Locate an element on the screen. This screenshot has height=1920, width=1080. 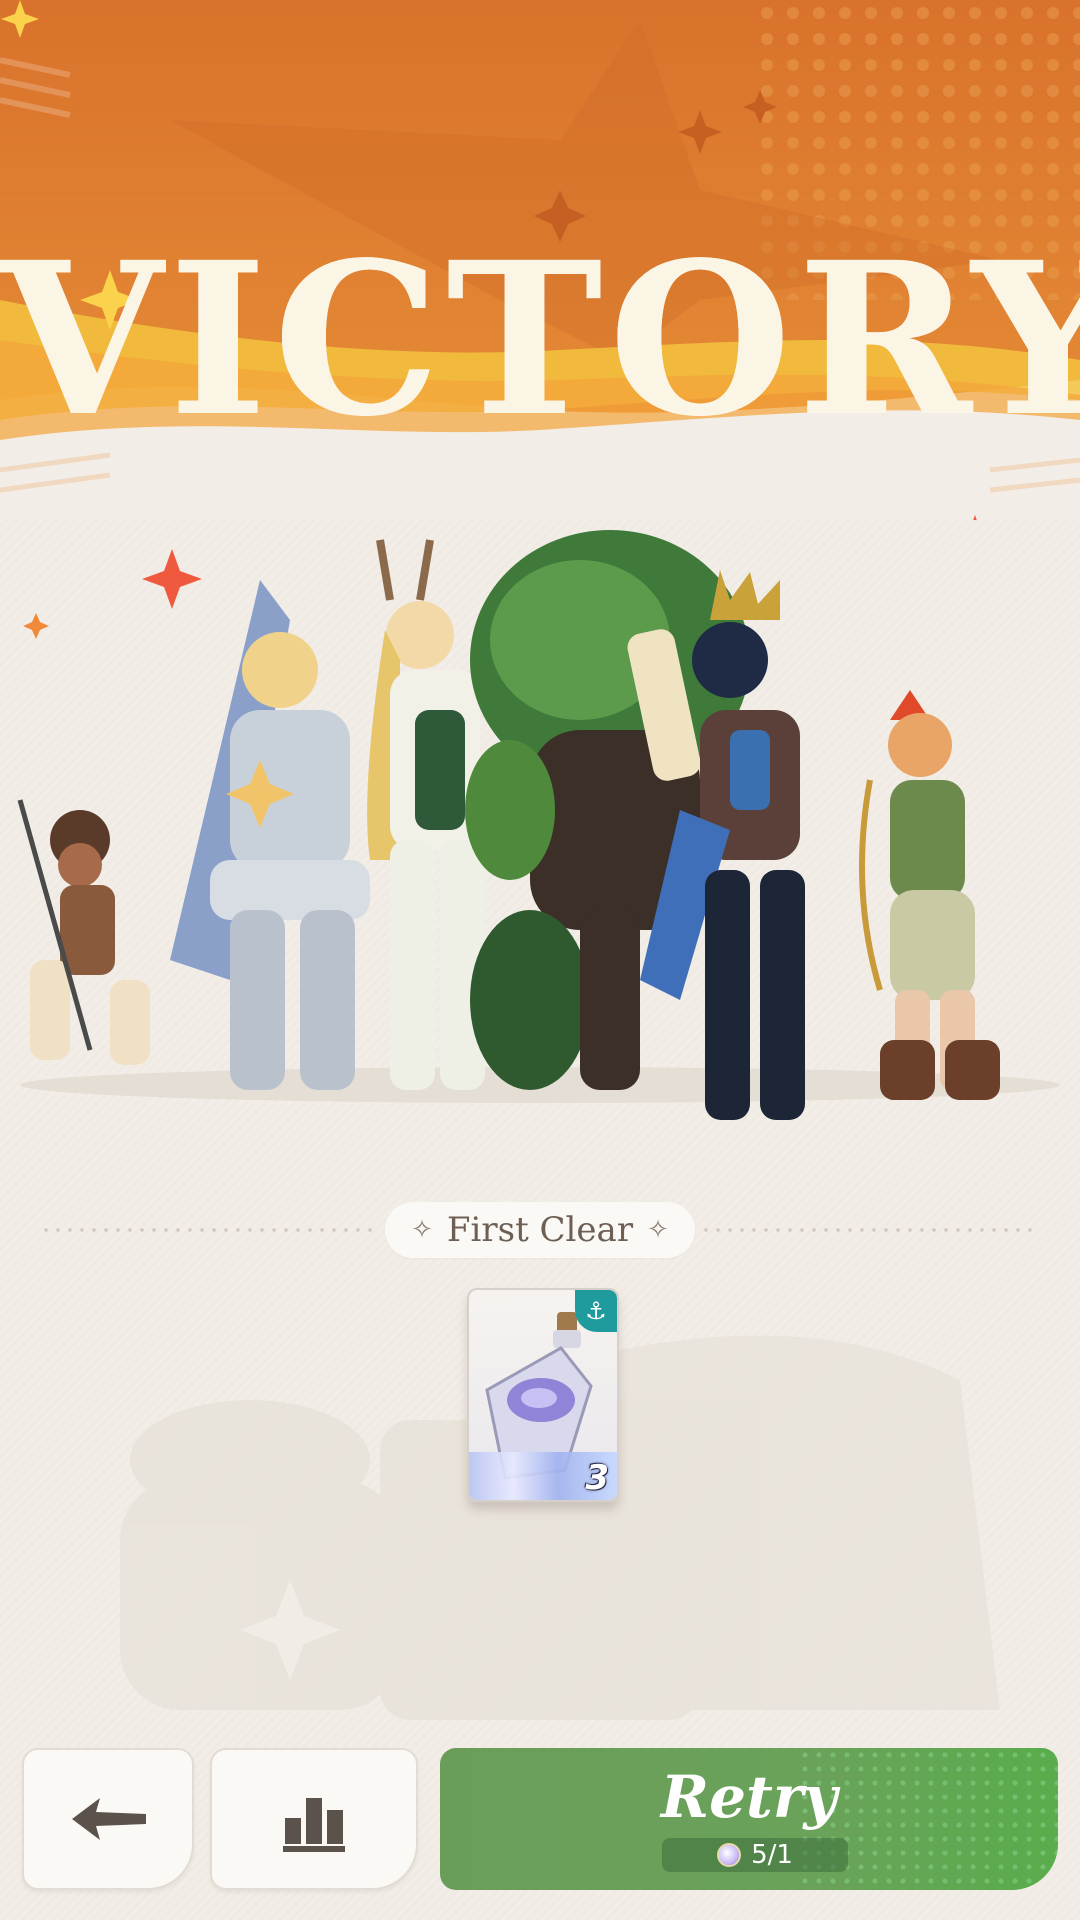
back-button is located at coordinates (108, 1819).